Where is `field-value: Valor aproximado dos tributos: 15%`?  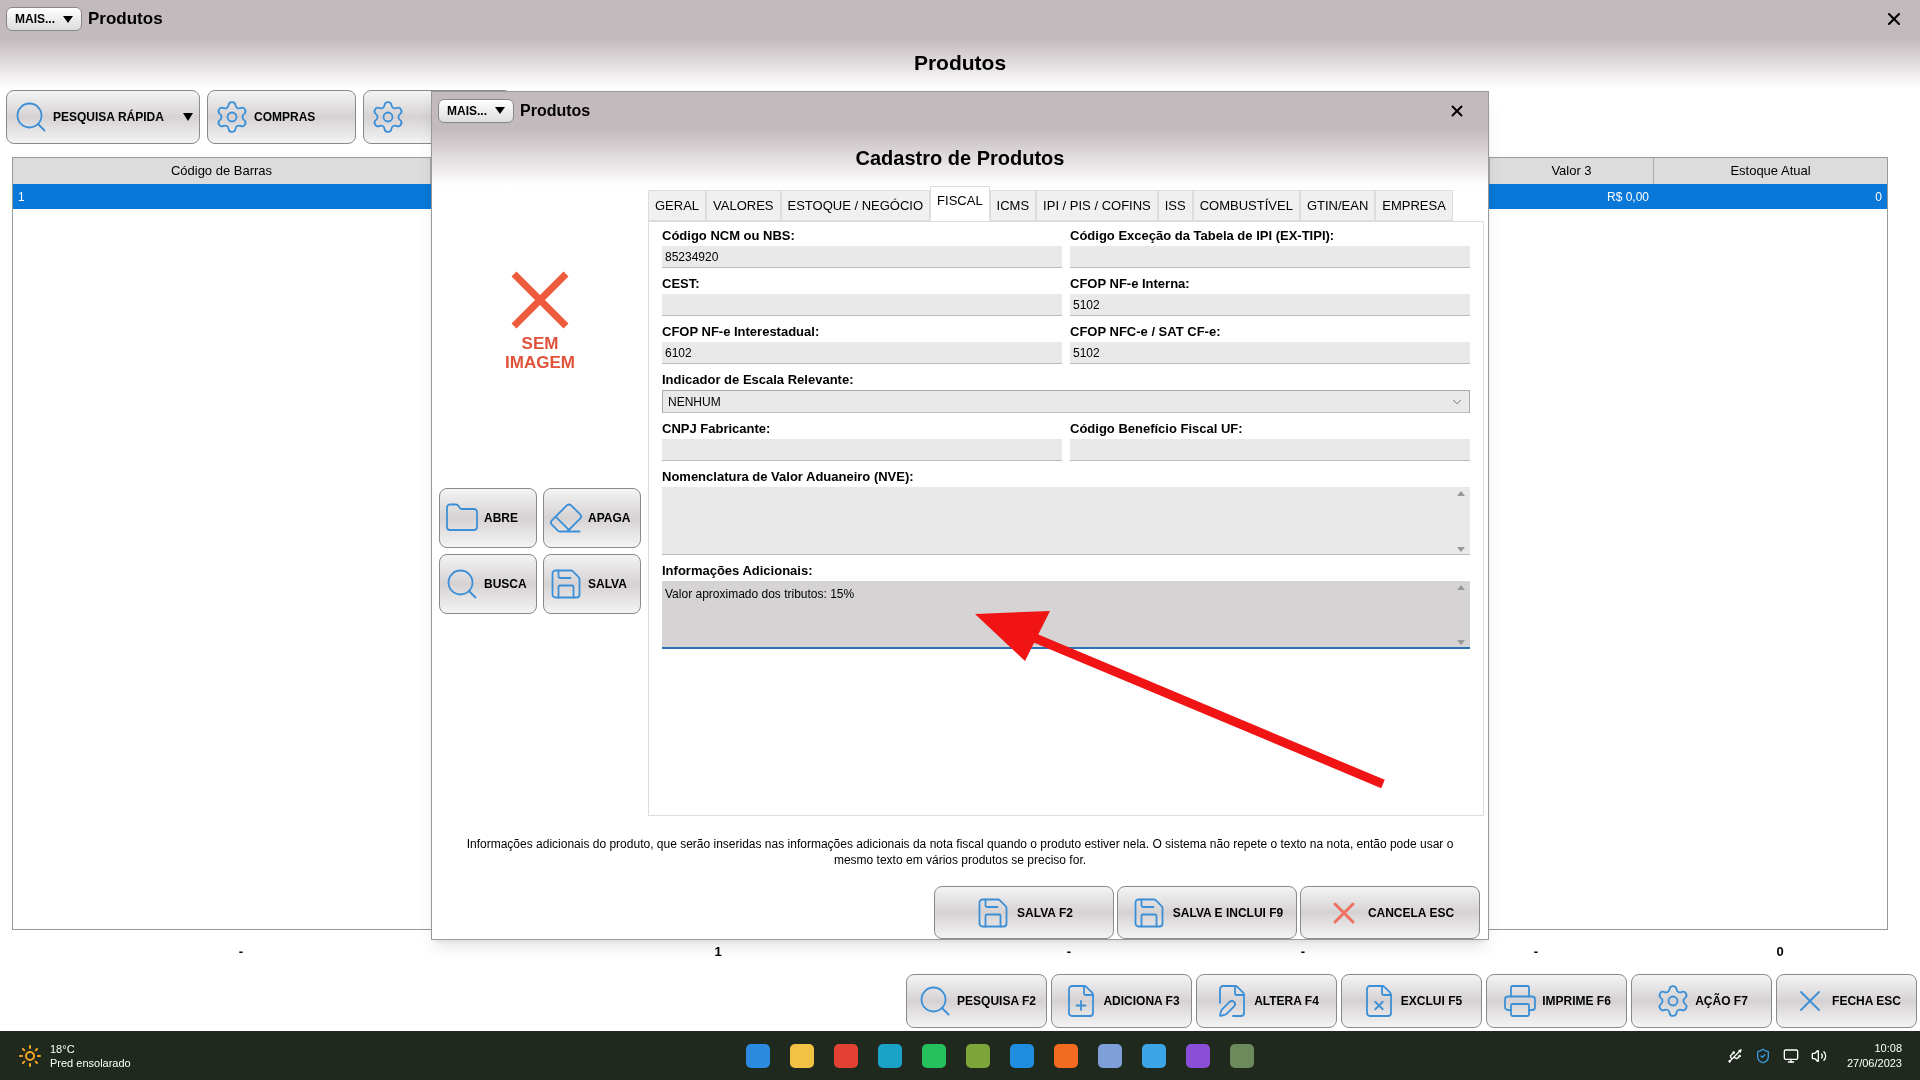
field-value: Valor aproximado dos tributos: 15% is located at coordinates (760, 594).